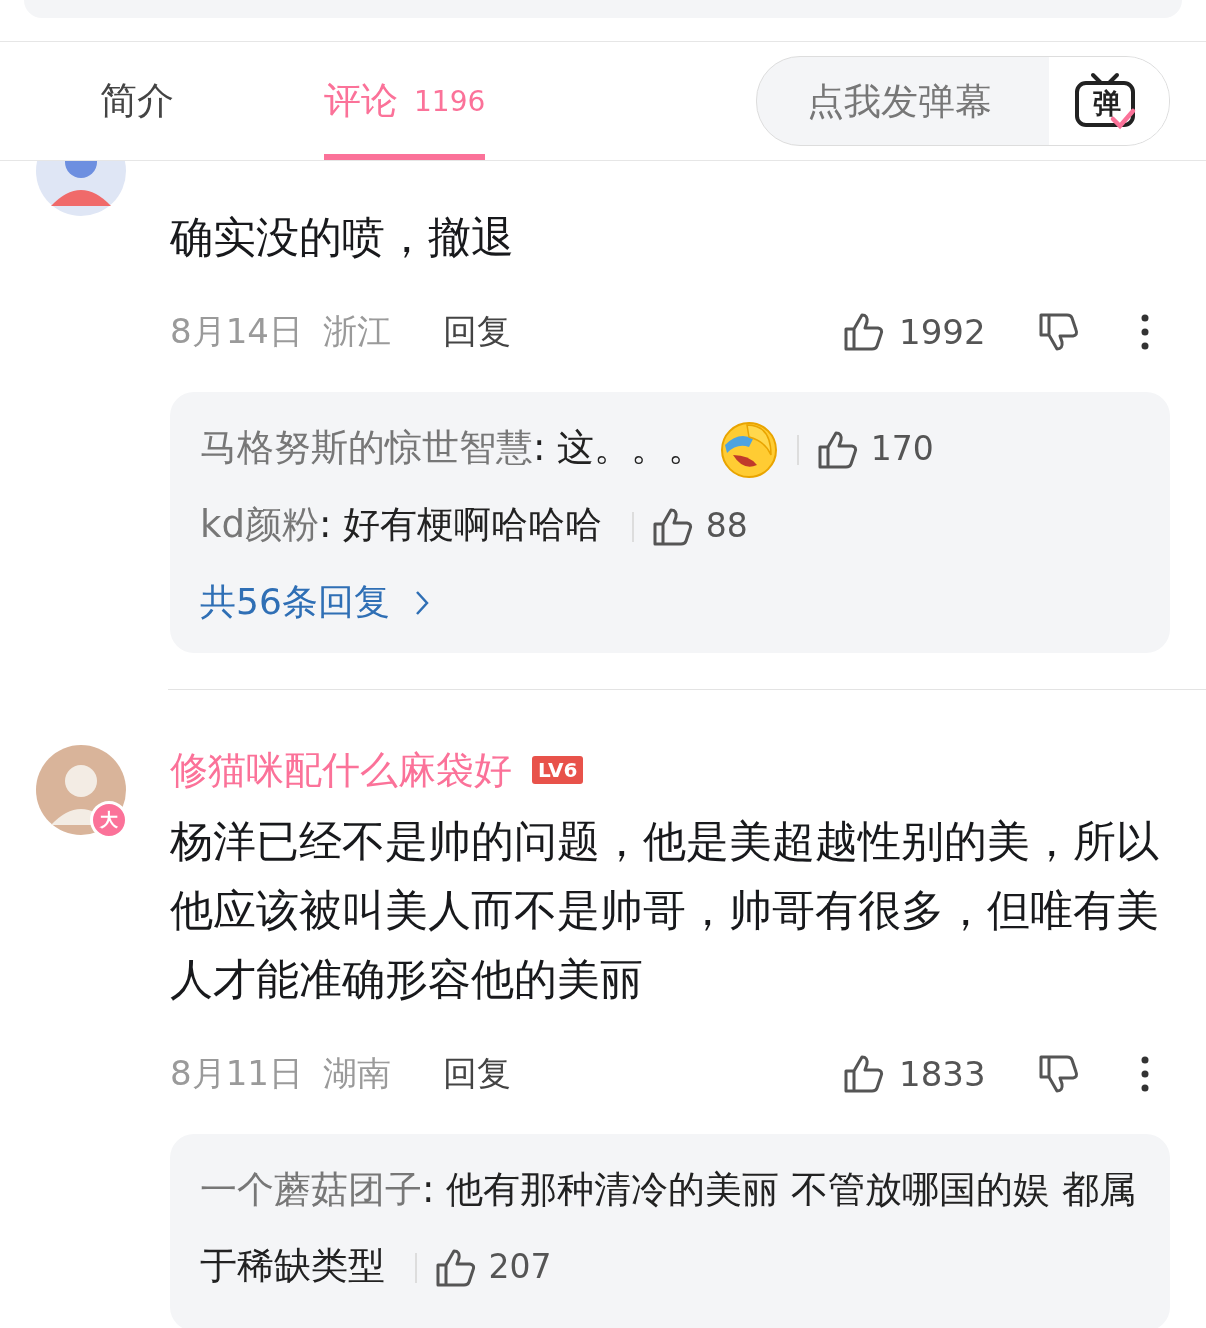 This screenshot has width=1206, height=1328. Describe the element at coordinates (356, 1073) in the screenshot. I see `comment-location: 湖南` at that location.